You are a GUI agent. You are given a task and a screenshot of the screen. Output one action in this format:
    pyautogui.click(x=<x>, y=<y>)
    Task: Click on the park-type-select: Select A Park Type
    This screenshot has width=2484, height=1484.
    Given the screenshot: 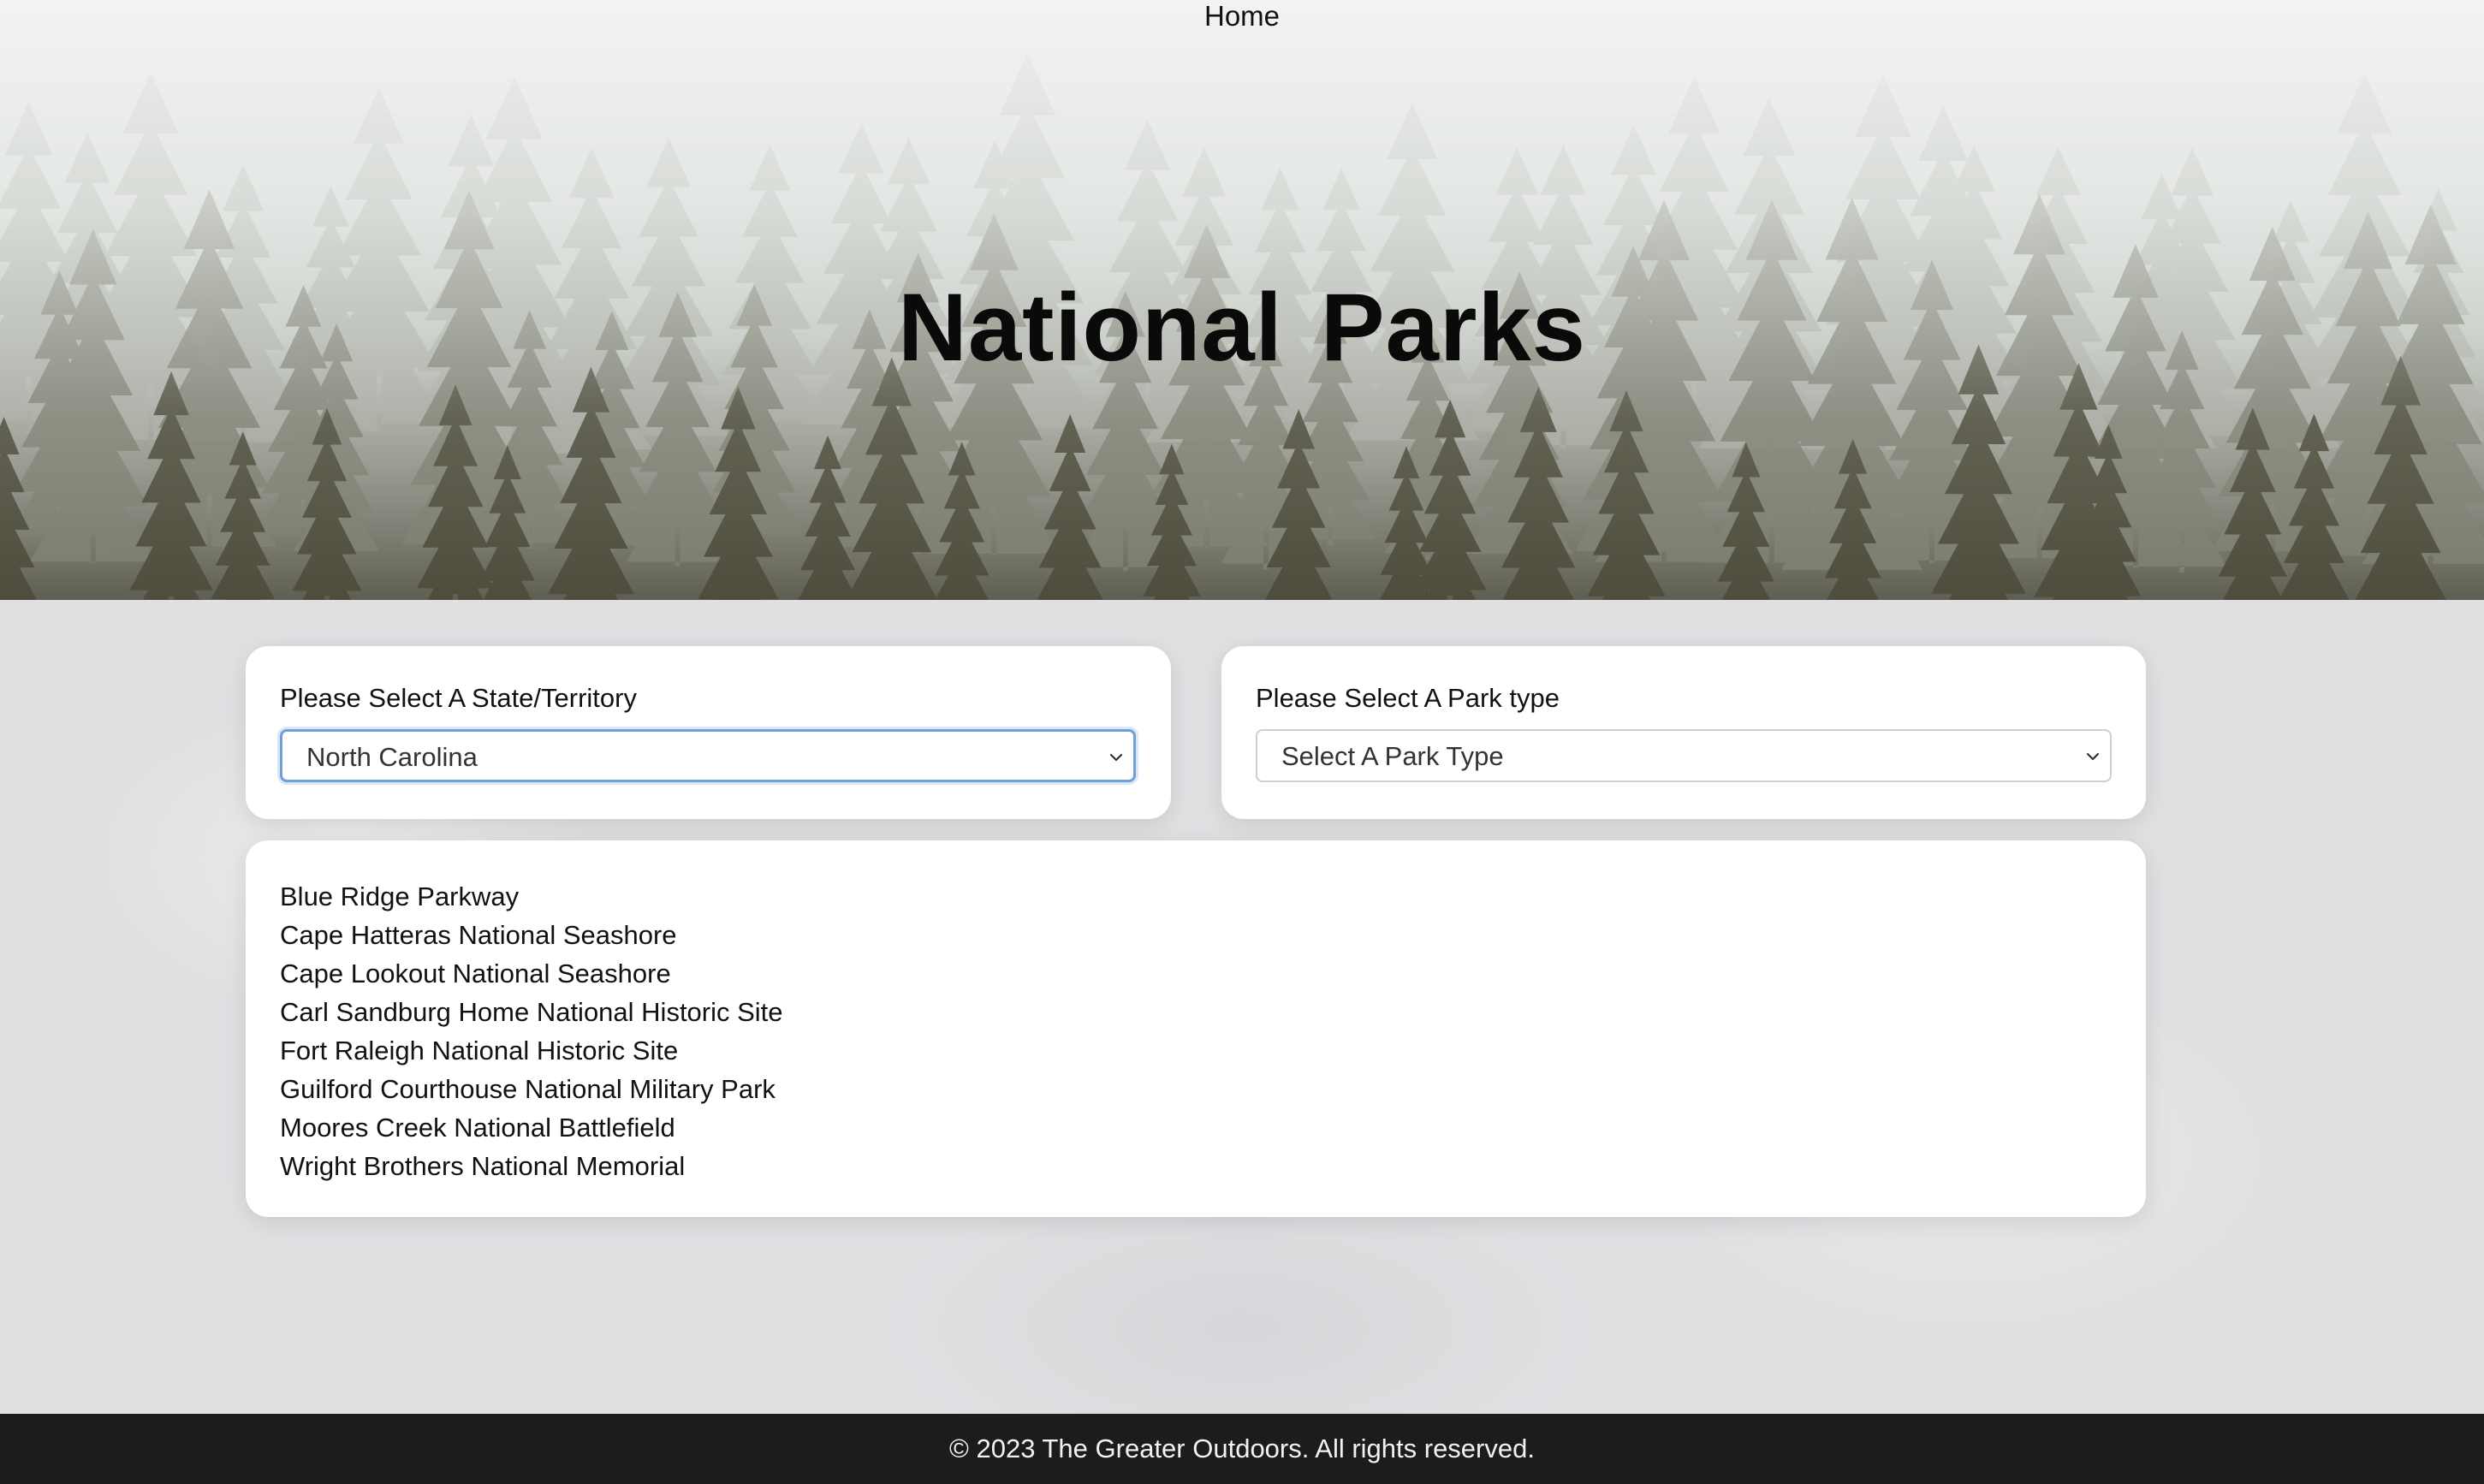 What is the action you would take?
    pyautogui.click(x=1684, y=756)
    